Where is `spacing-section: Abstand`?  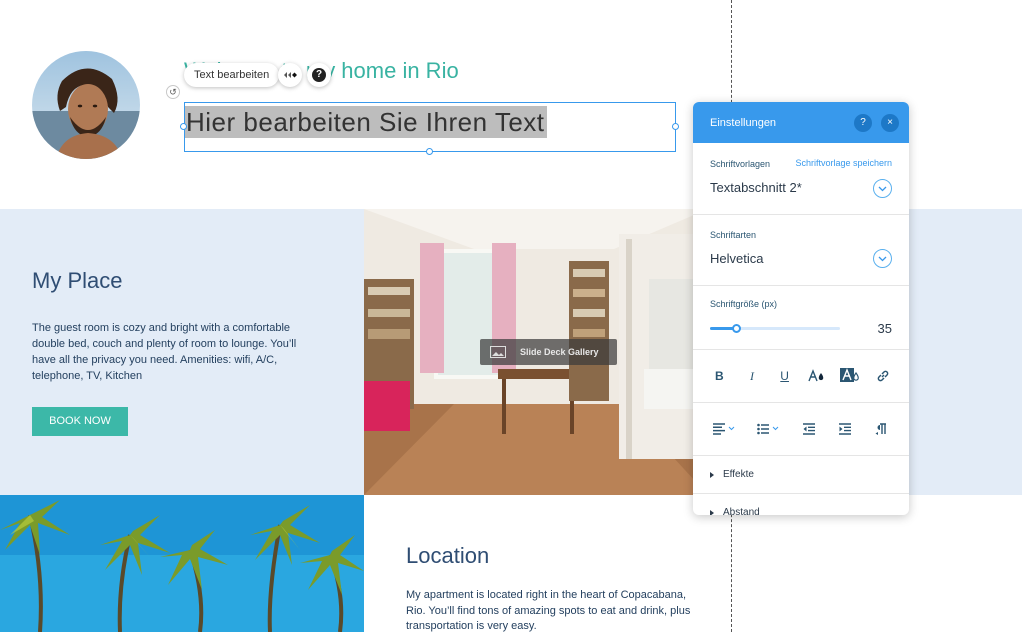 spacing-section: Abstand is located at coordinates (801, 504).